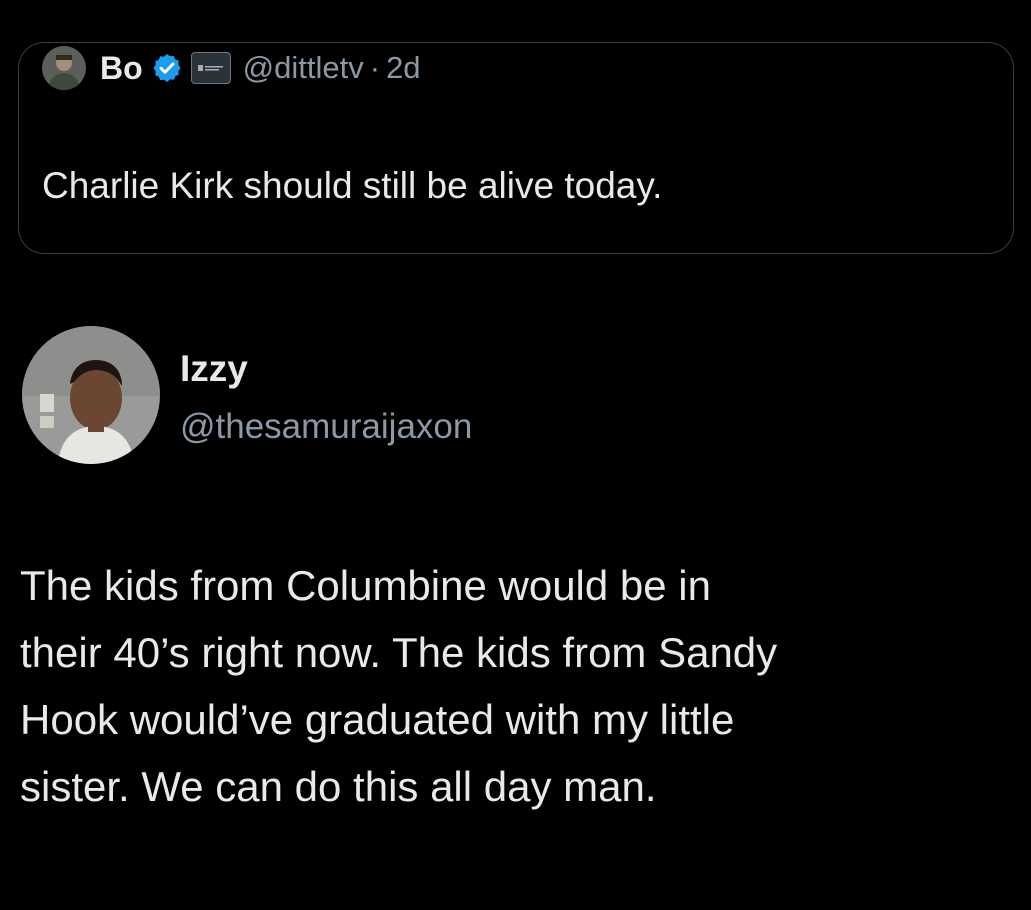 The width and height of the screenshot is (1031, 910). Describe the element at coordinates (91, 395) in the screenshot. I see `author-avatar` at that location.